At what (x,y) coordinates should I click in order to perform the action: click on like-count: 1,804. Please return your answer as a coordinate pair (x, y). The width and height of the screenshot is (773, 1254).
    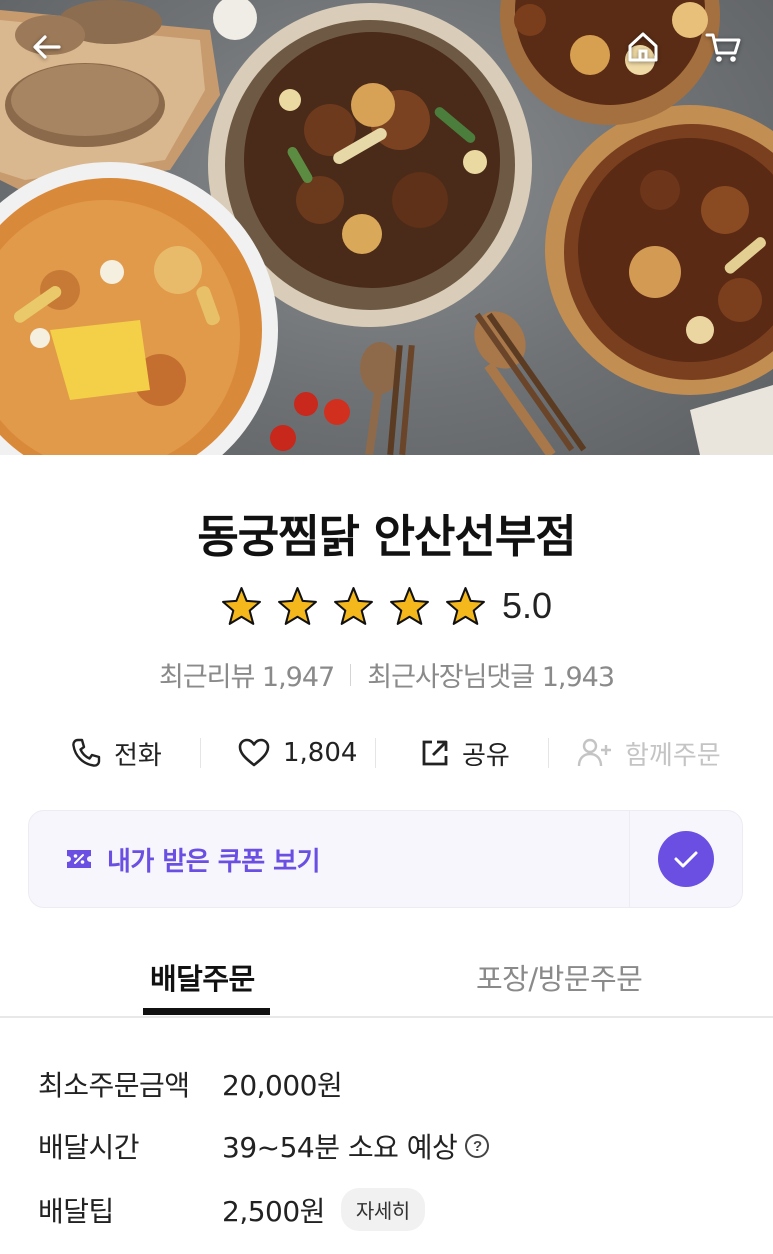
    Looking at the image, I should click on (320, 753).